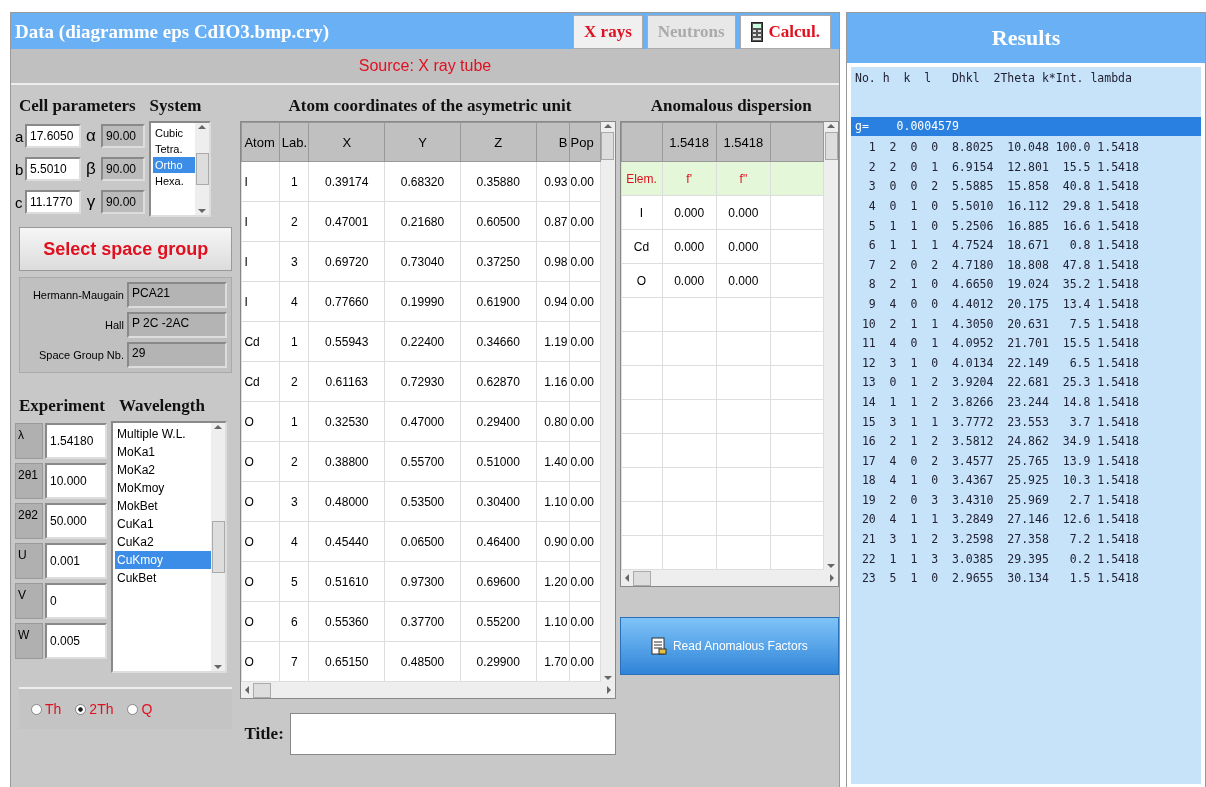  Describe the element at coordinates (1026, 148) in the screenshot. I see `list-item: 1 2 0 0 8.8025 10.048 100.0 1.5418` at that location.